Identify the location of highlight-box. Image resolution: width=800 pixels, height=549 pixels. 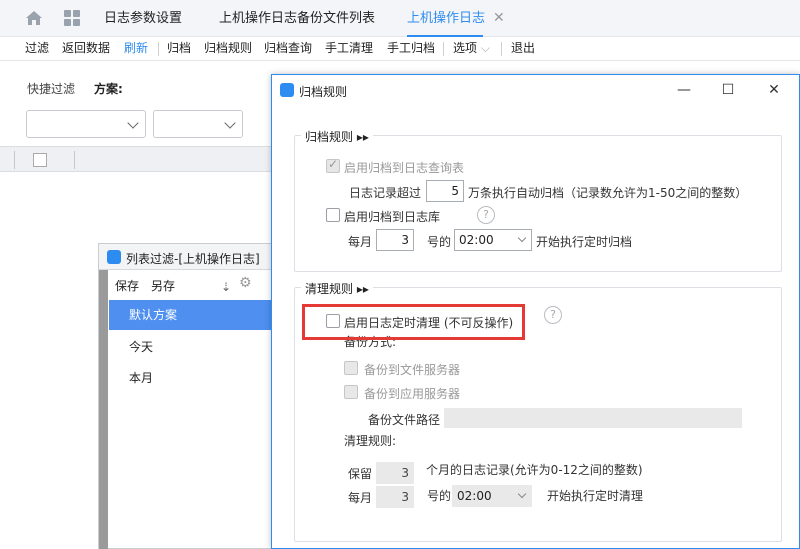
(413, 322).